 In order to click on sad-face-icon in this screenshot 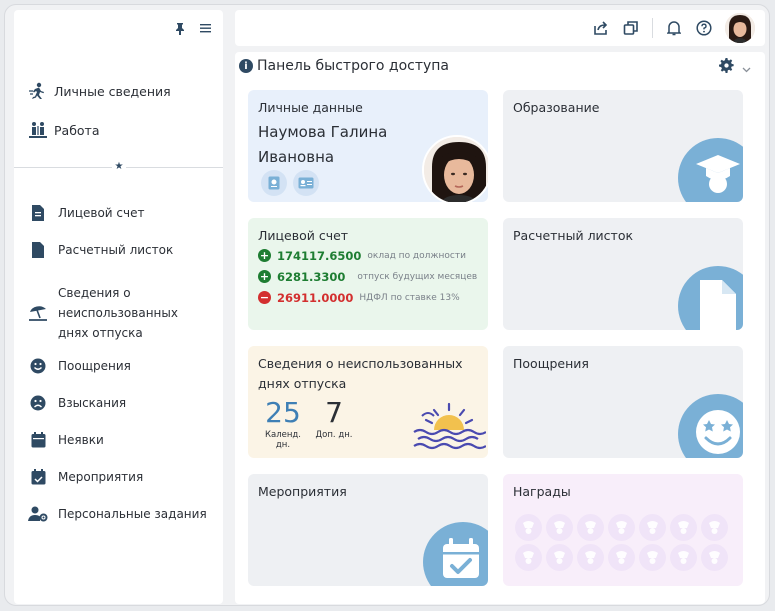, I will do `click(38, 403)`.